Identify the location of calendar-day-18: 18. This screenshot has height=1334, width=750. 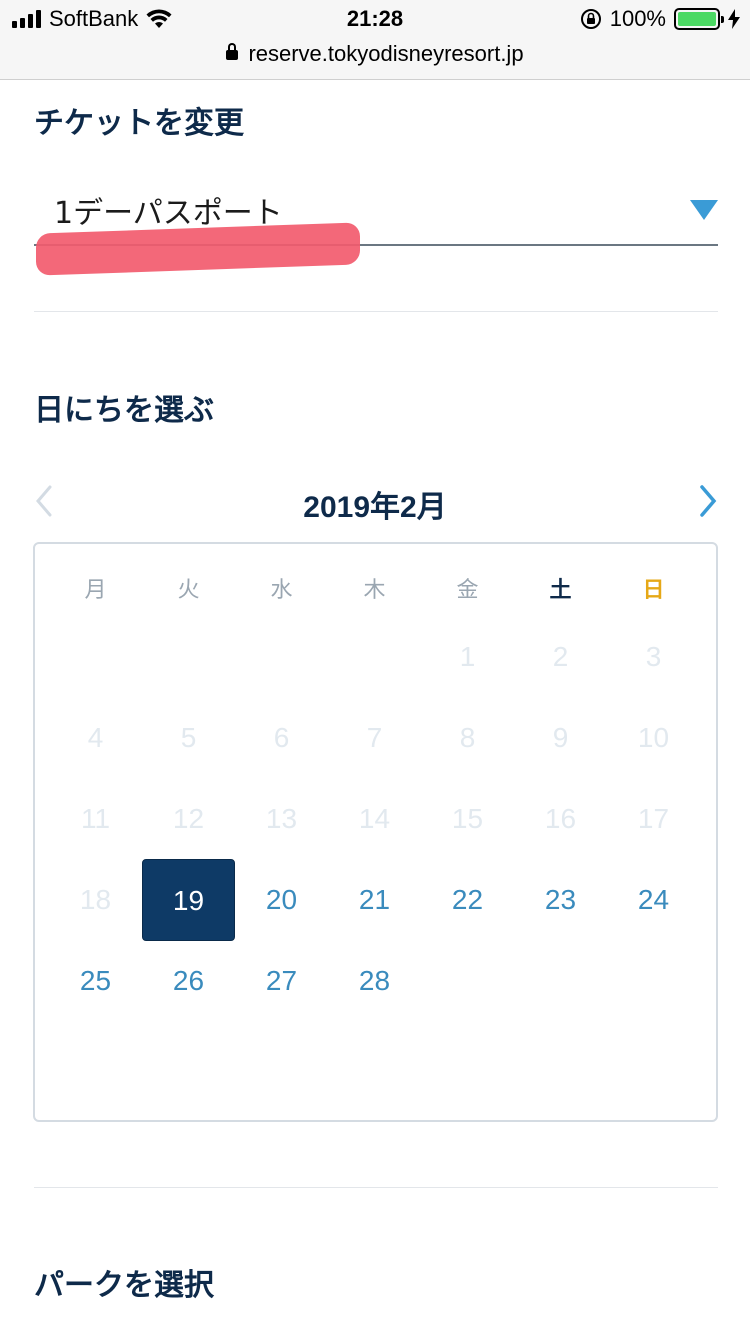
(95, 899).